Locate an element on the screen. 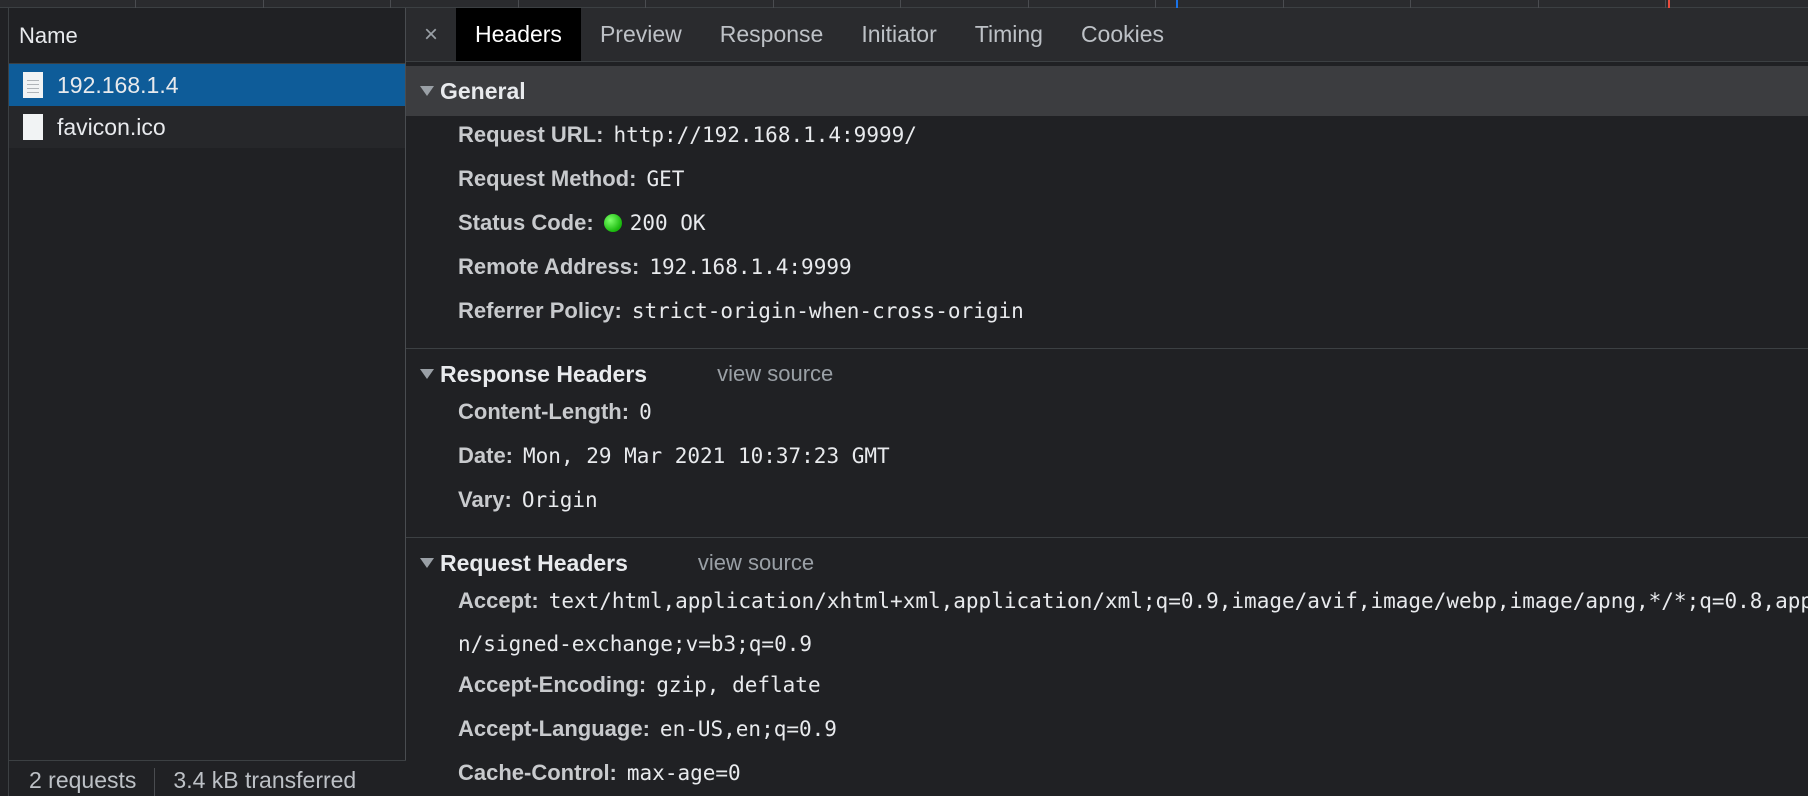 The height and width of the screenshot is (796, 1808). vary-label: Vary: is located at coordinates (485, 499).